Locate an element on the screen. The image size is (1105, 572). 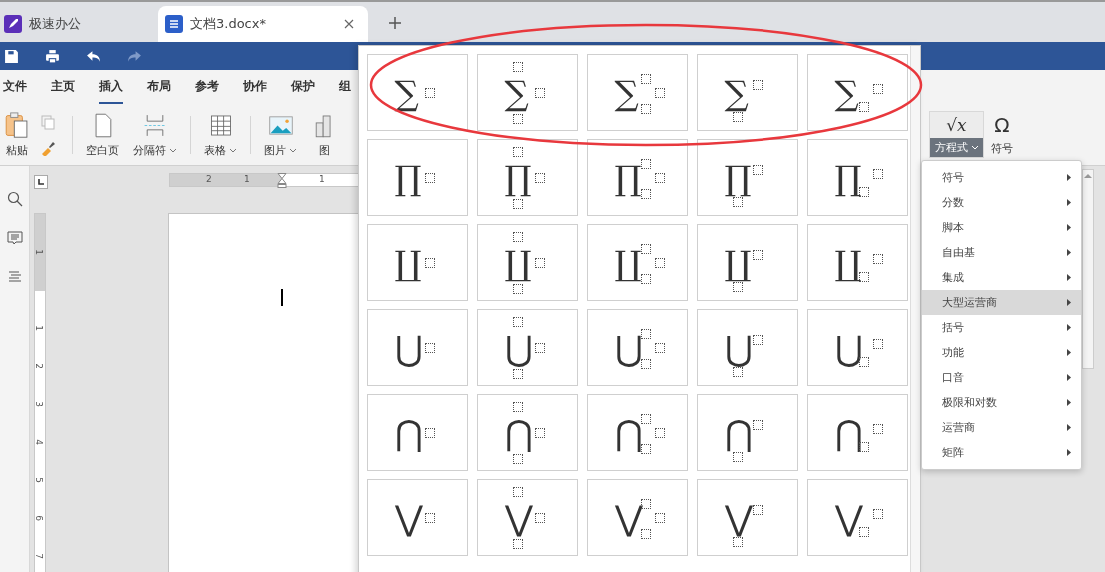
menu-item: 功能 is located at coordinates (1001, 352).